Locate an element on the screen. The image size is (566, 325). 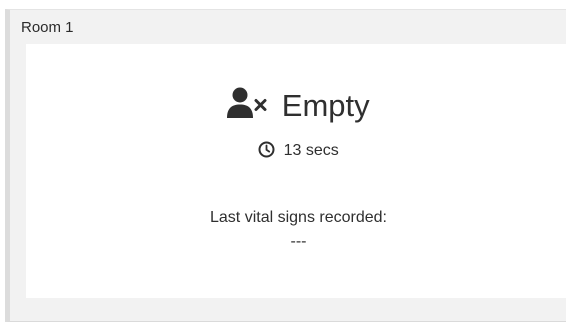
room-status: Empty is located at coordinates (296, 105).